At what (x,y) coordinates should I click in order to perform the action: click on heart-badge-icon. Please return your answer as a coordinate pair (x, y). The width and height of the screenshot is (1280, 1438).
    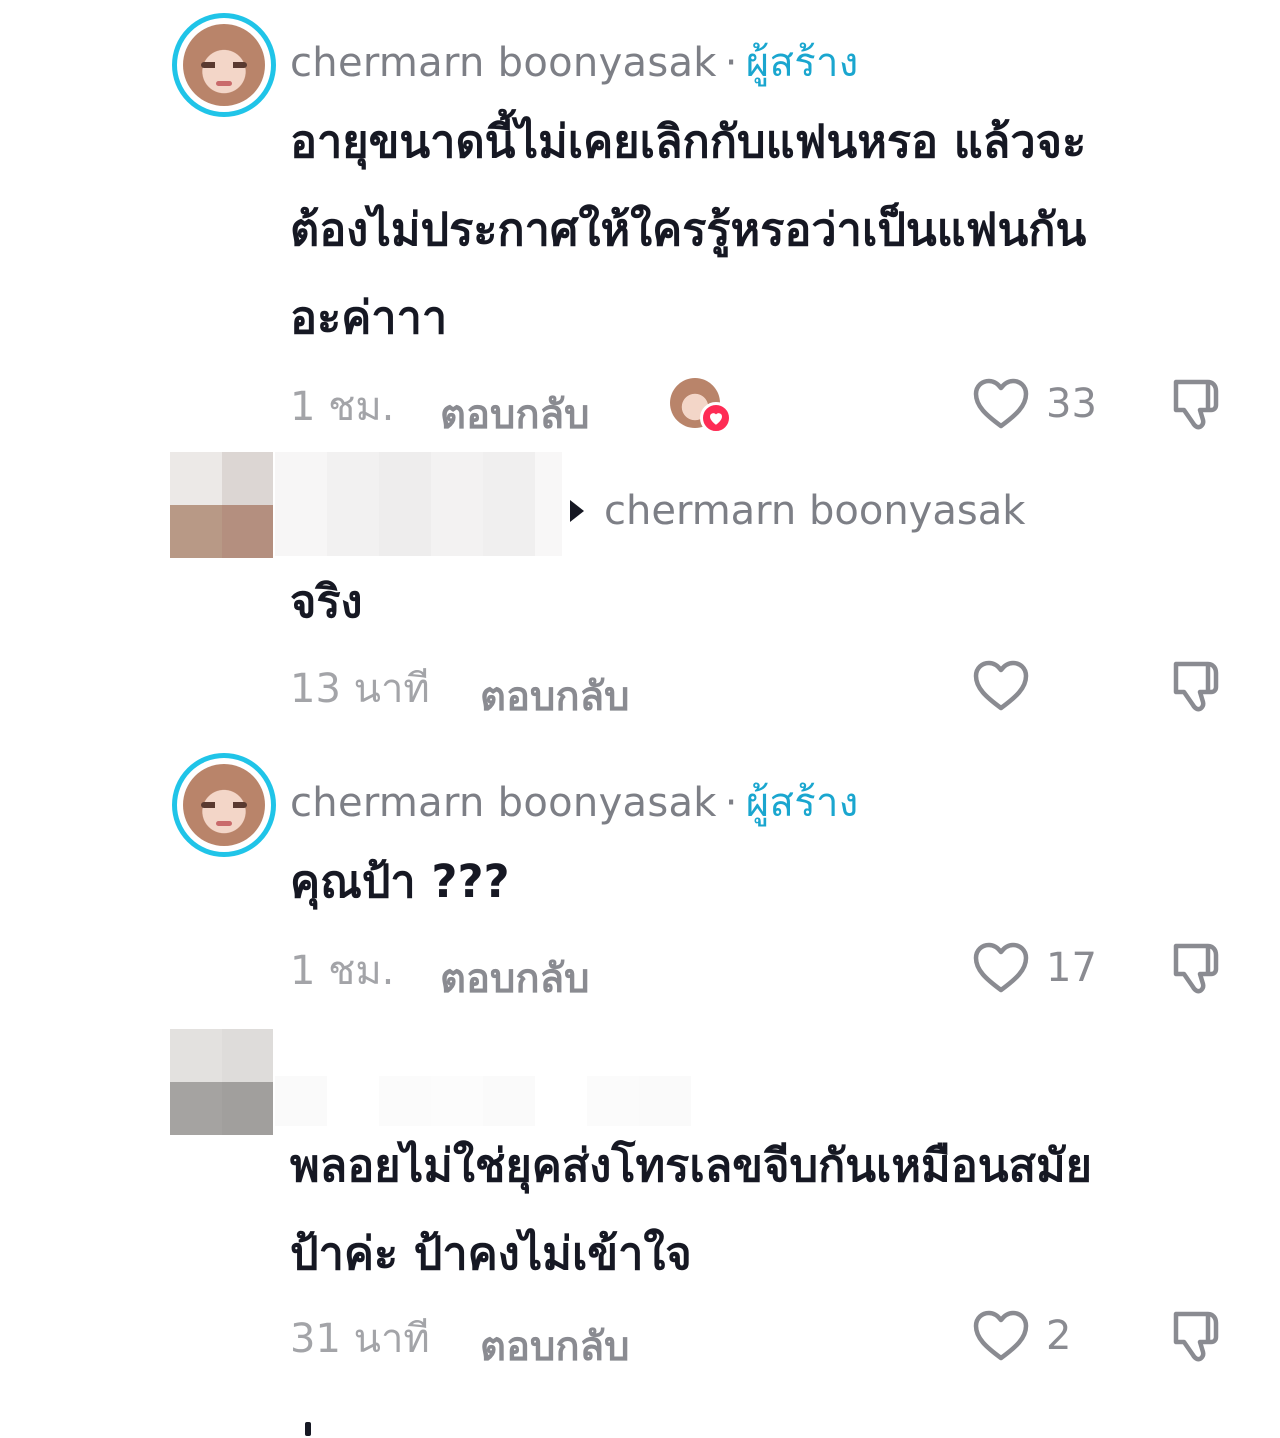
    Looking at the image, I should click on (716, 418).